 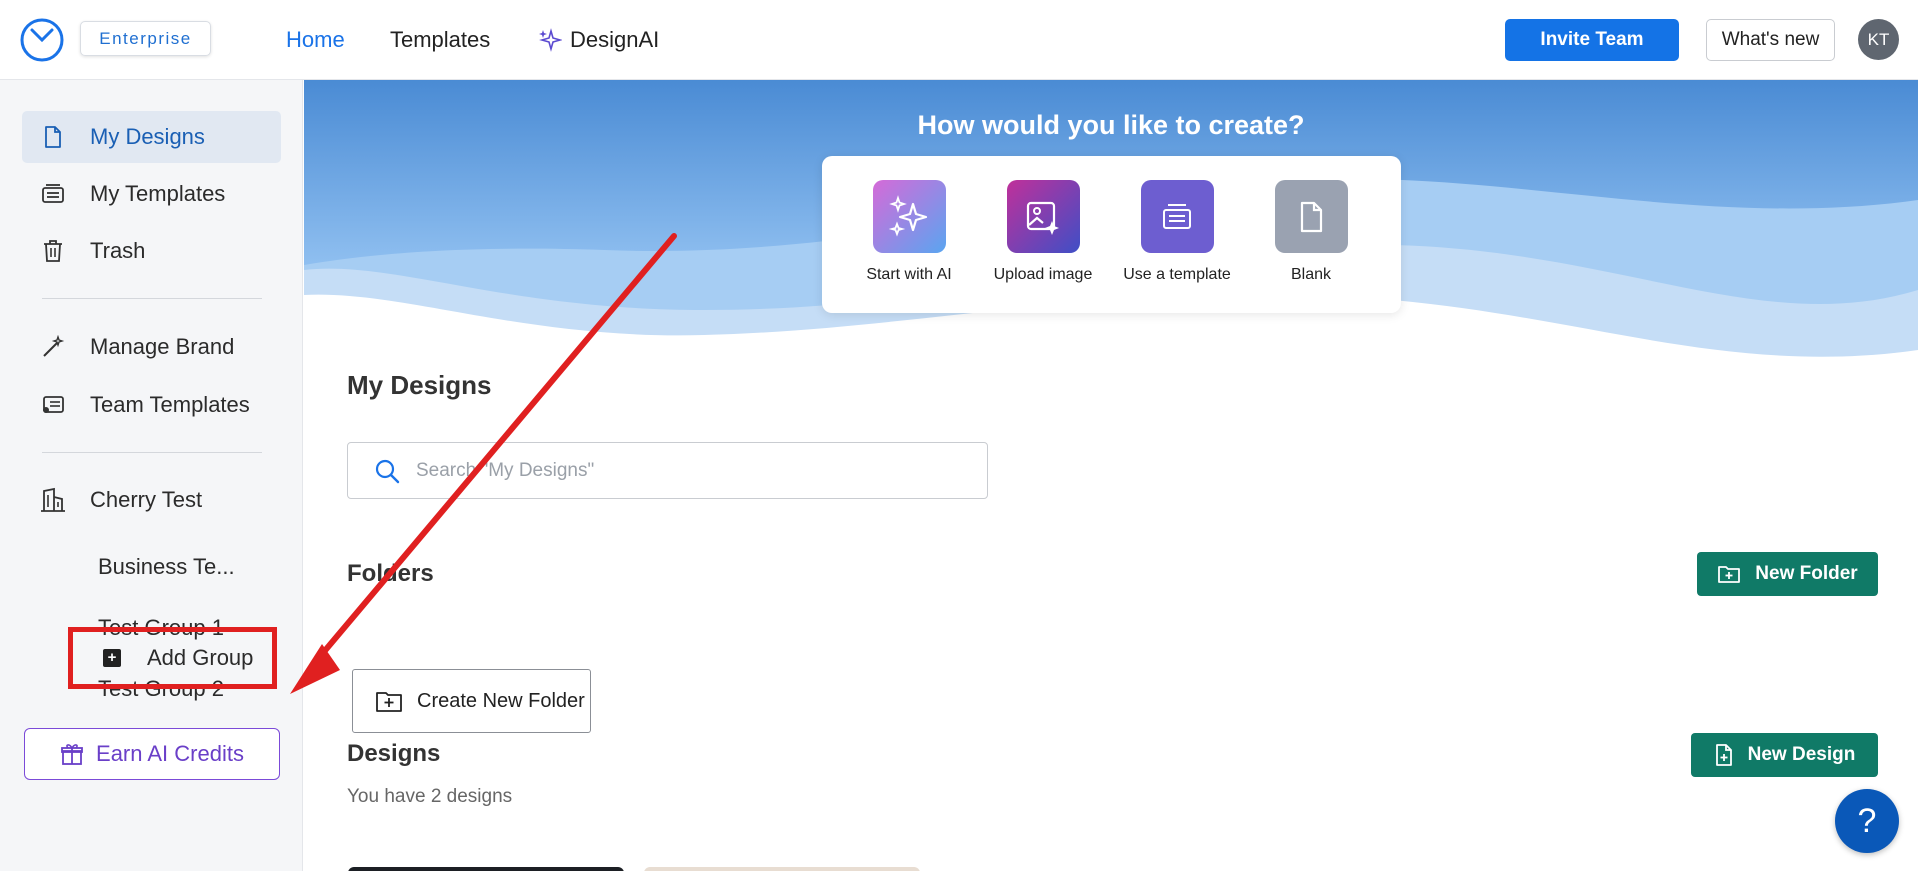 I want to click on sidebar-item-cherry-test: Cherry Test, so click(x=151, y=500).